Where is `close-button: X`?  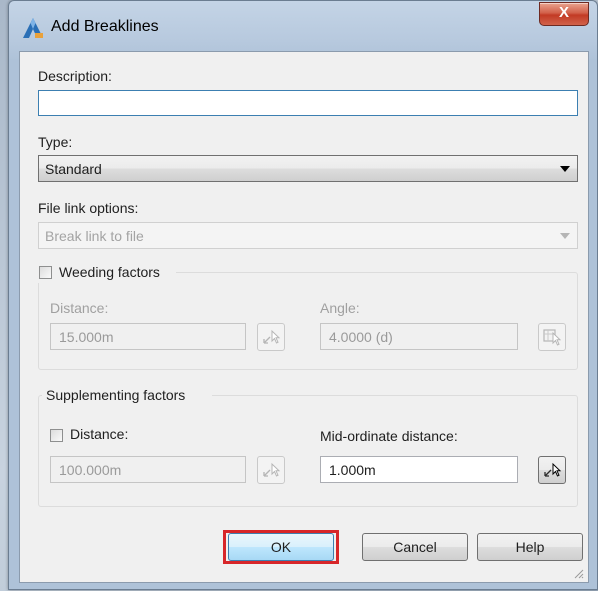 close-button: X is located at coordinates (564, 14).